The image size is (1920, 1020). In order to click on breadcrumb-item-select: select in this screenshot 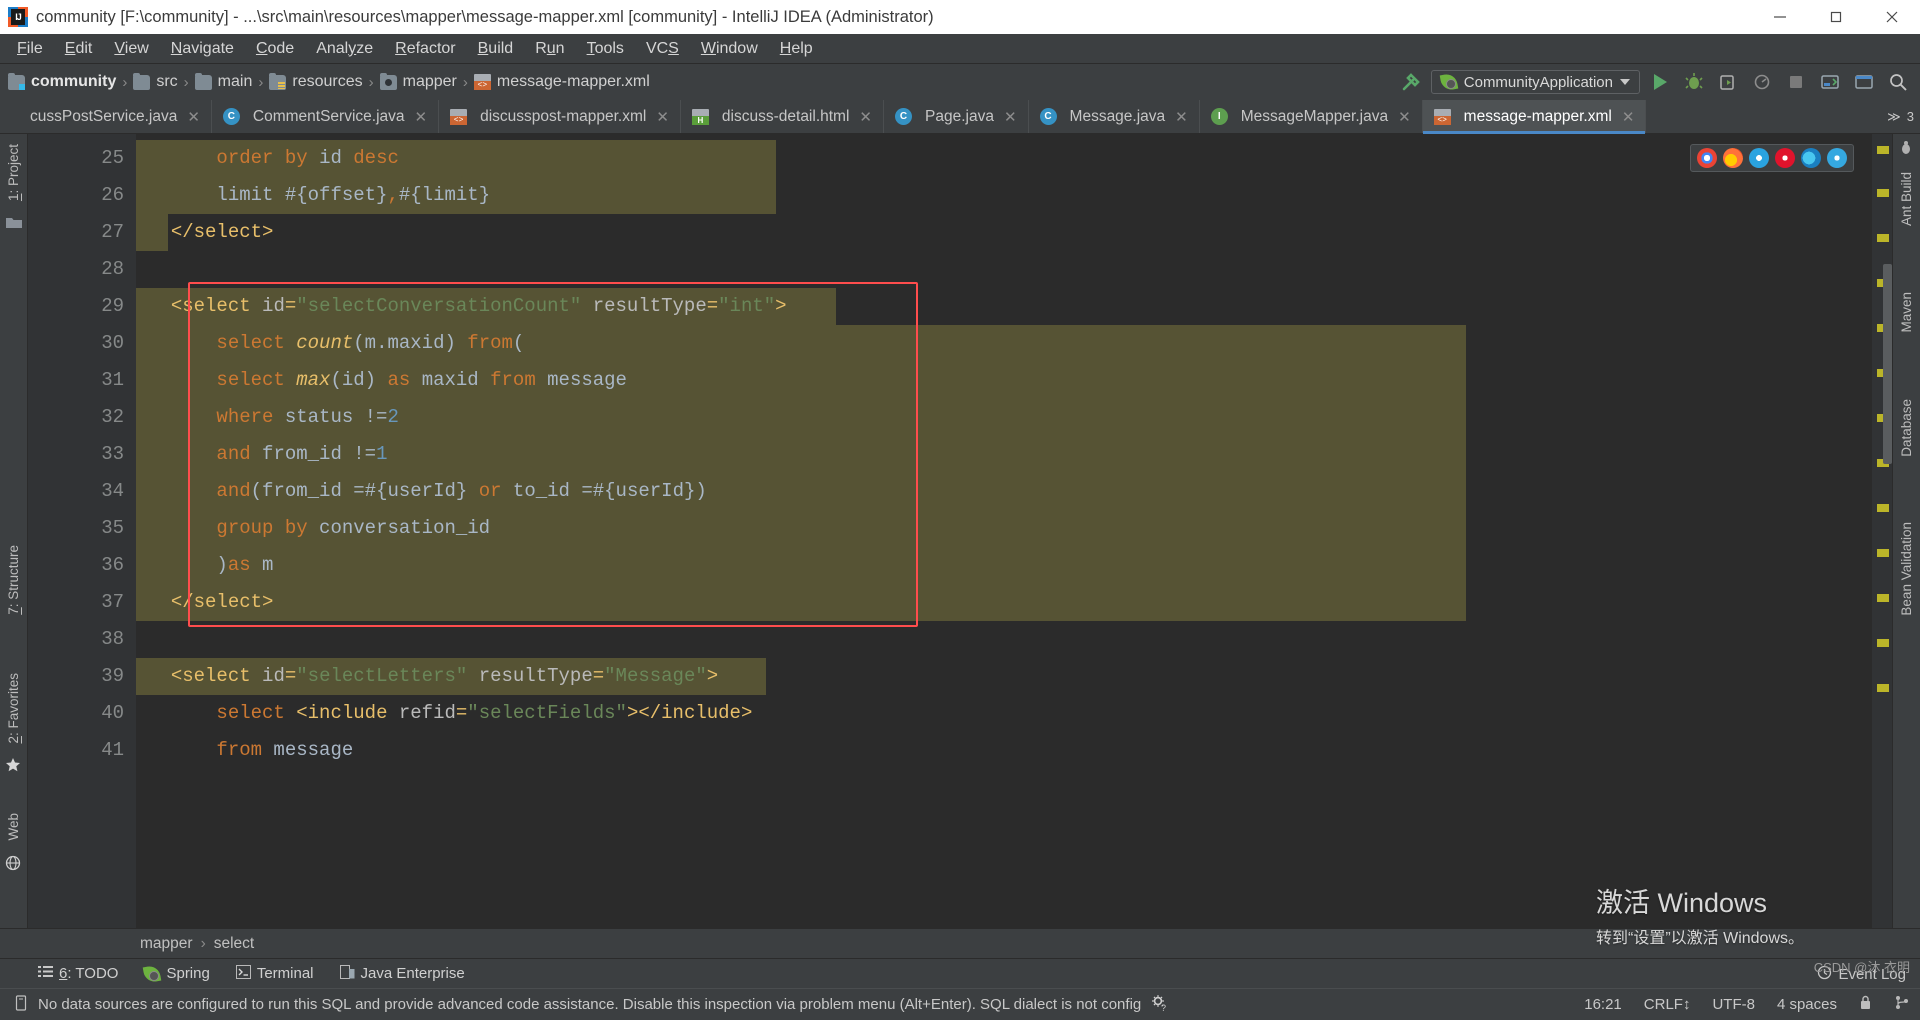, I will do `click(234, 944)`.